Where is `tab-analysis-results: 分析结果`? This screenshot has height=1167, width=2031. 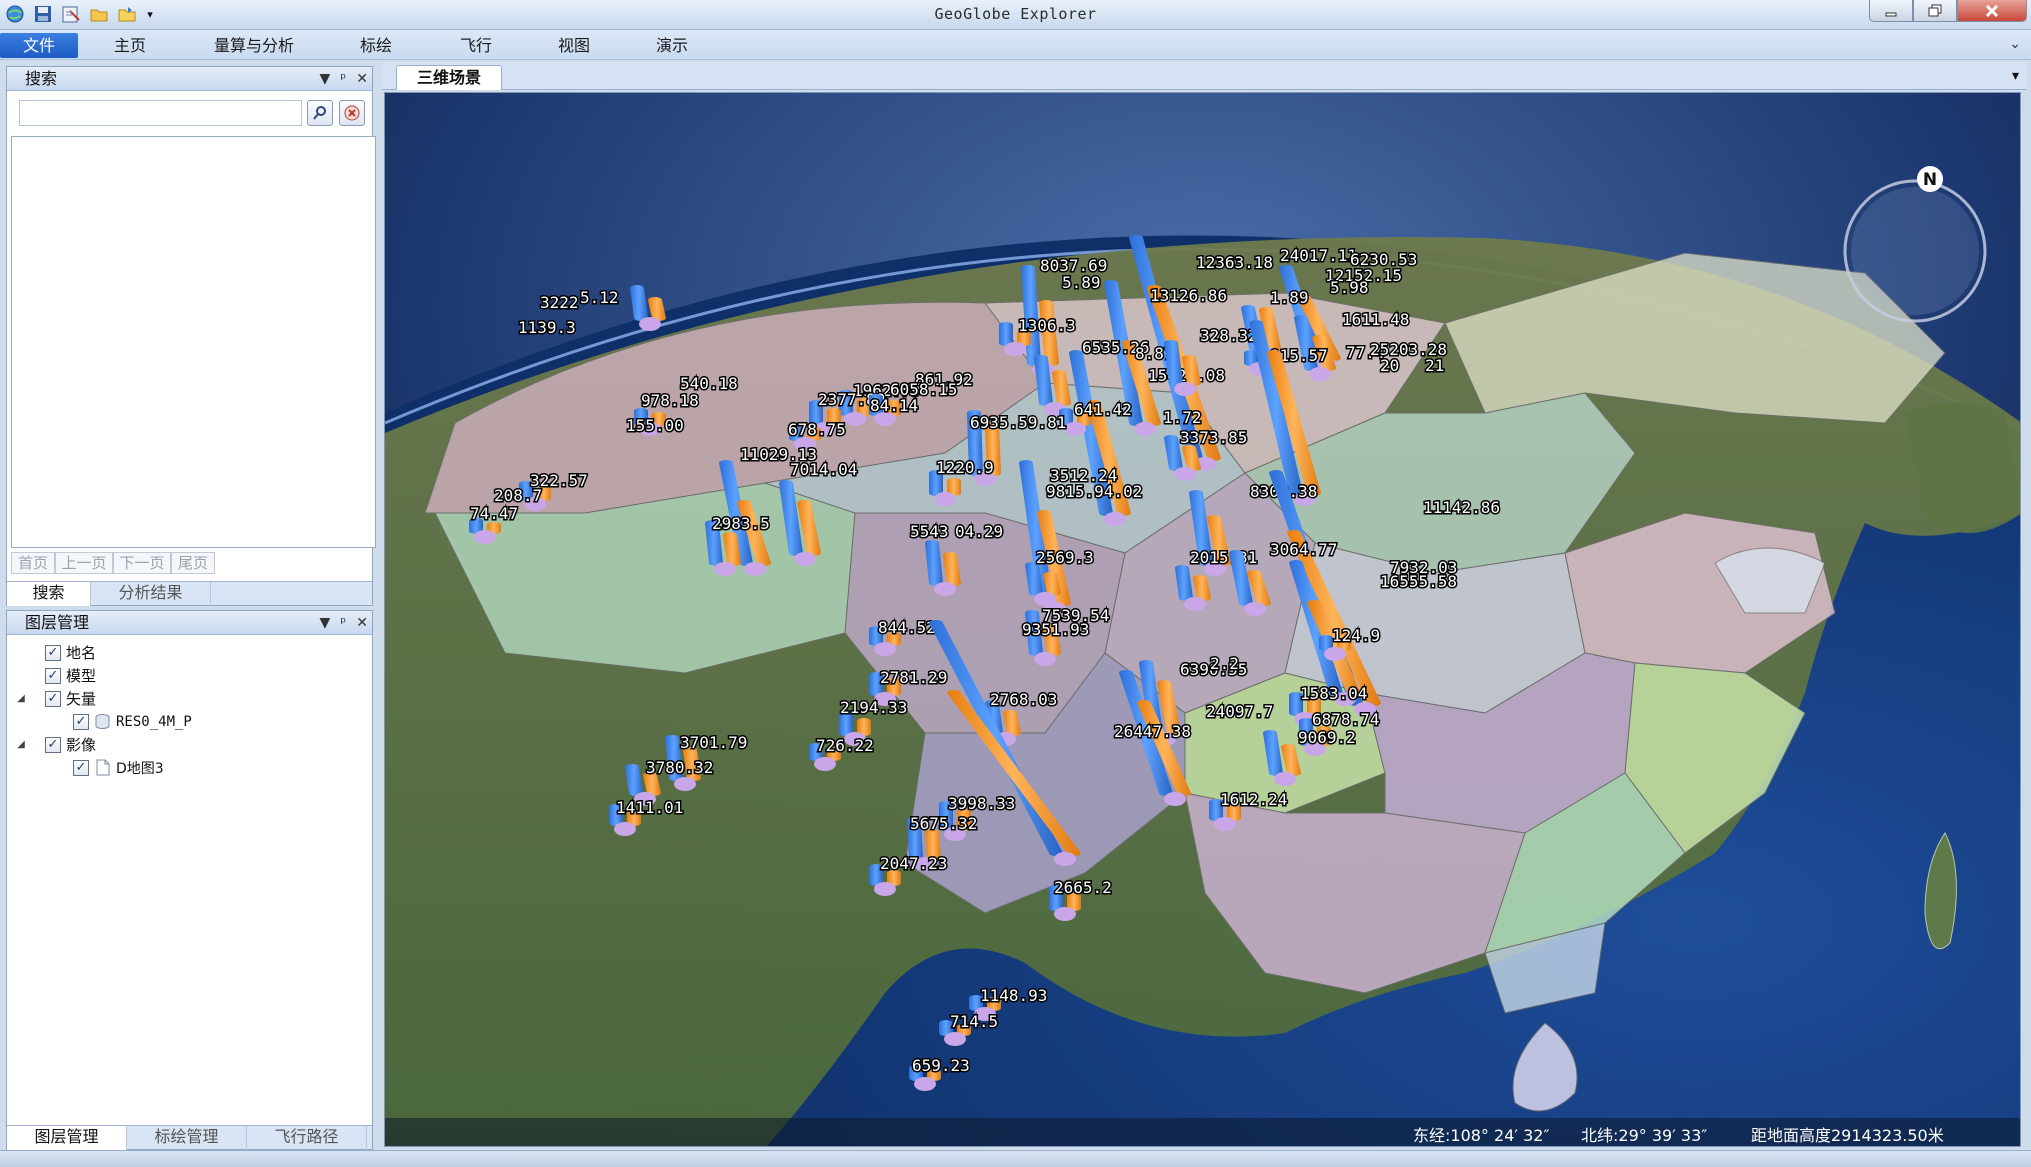
tab-analysis-results: 分析结果 is located at coordinates (151, 594).